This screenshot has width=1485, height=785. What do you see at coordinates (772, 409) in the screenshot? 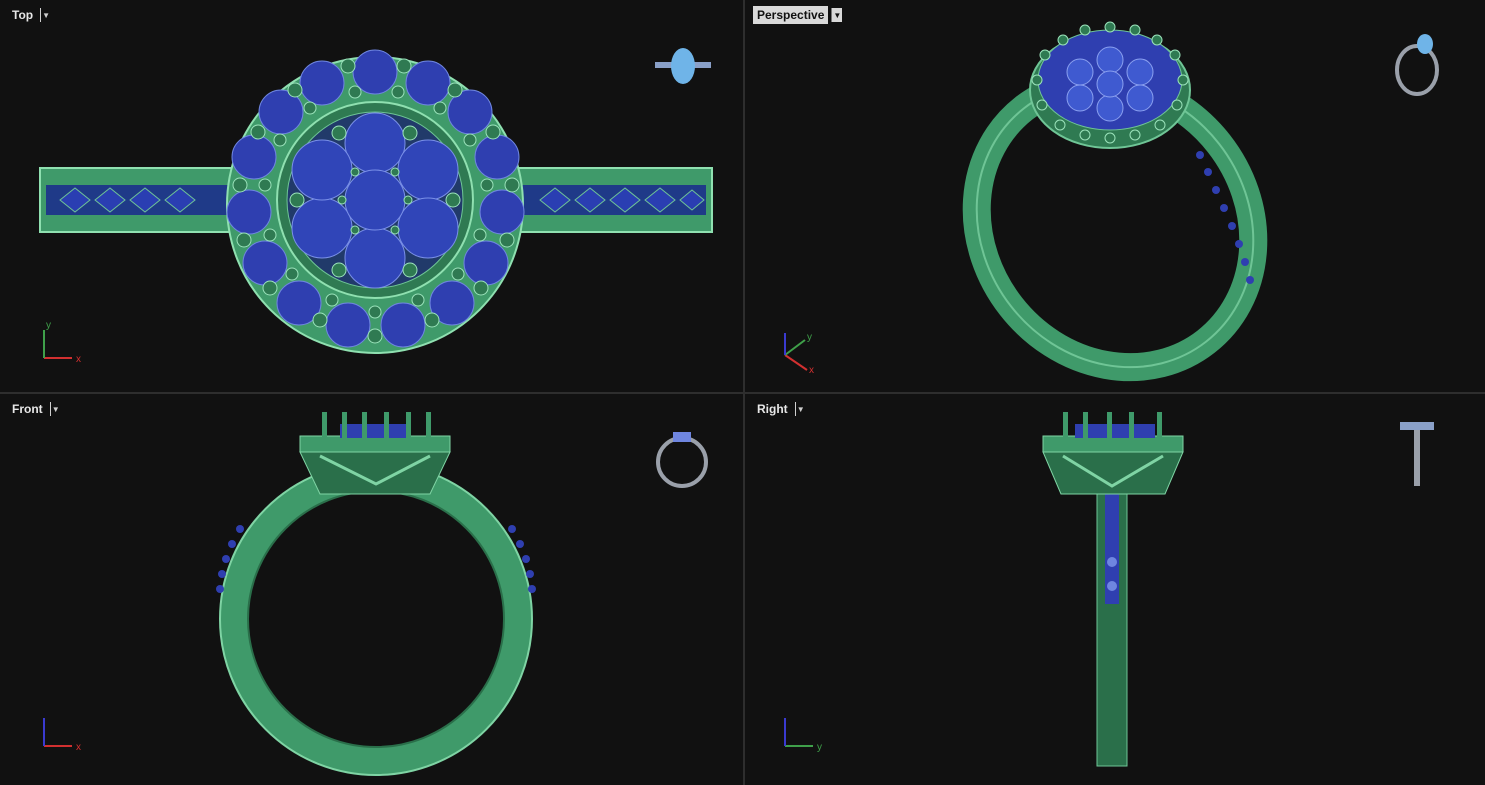
I see `viewport-title: Right` at bounding box center [772, 409].